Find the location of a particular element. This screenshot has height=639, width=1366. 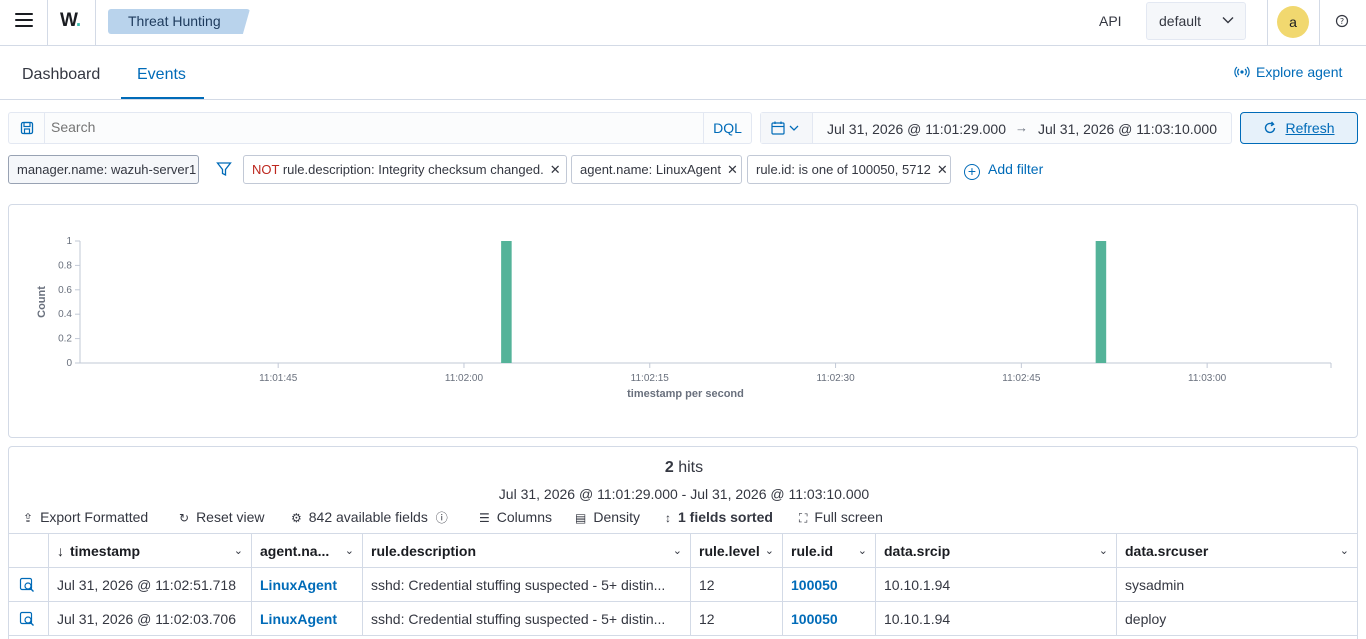

filter-icon is located at coordinates (224, 169).